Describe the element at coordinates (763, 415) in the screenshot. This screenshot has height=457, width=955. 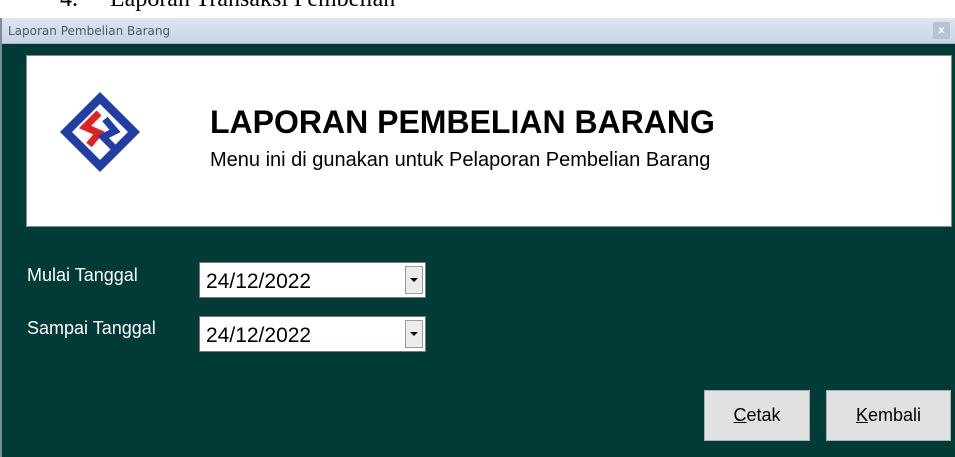
I see `print-button-label: etak` at that location.